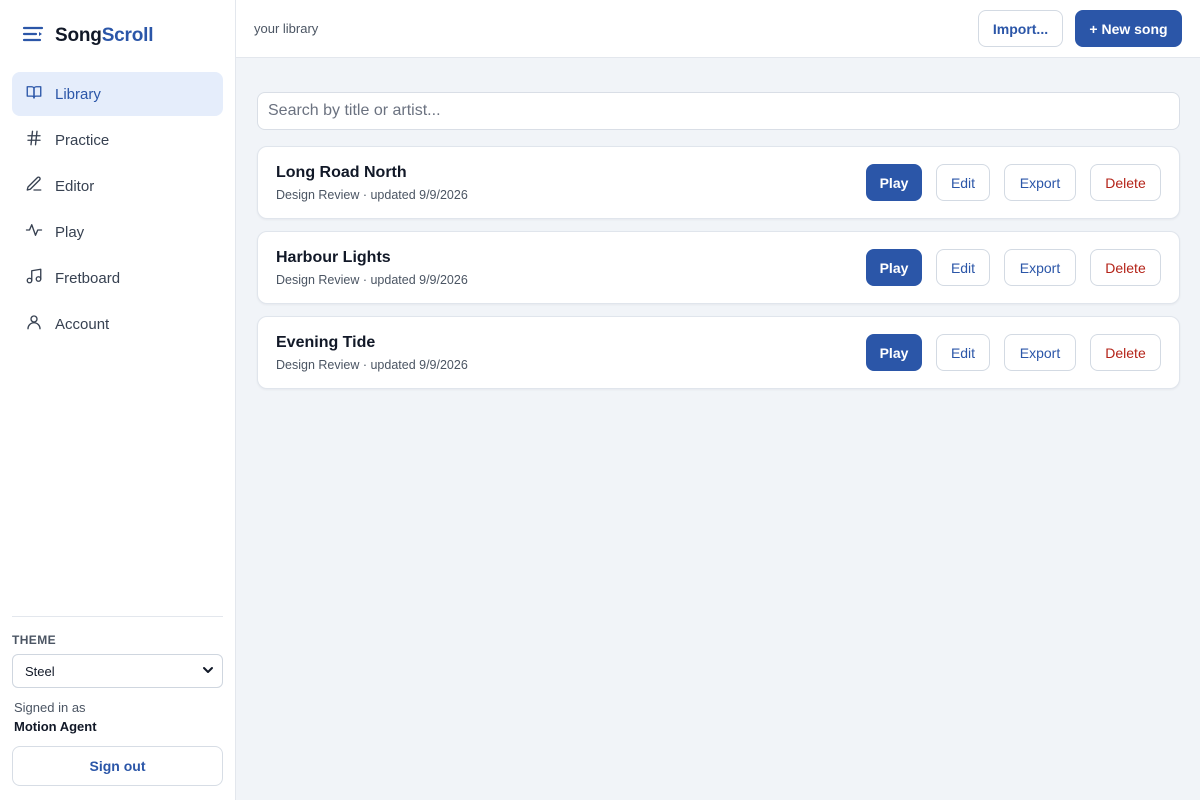 The height and width of the screenshot is (800, 1200). I want to click on sidebar-item-label: Account, so click(82, 324).